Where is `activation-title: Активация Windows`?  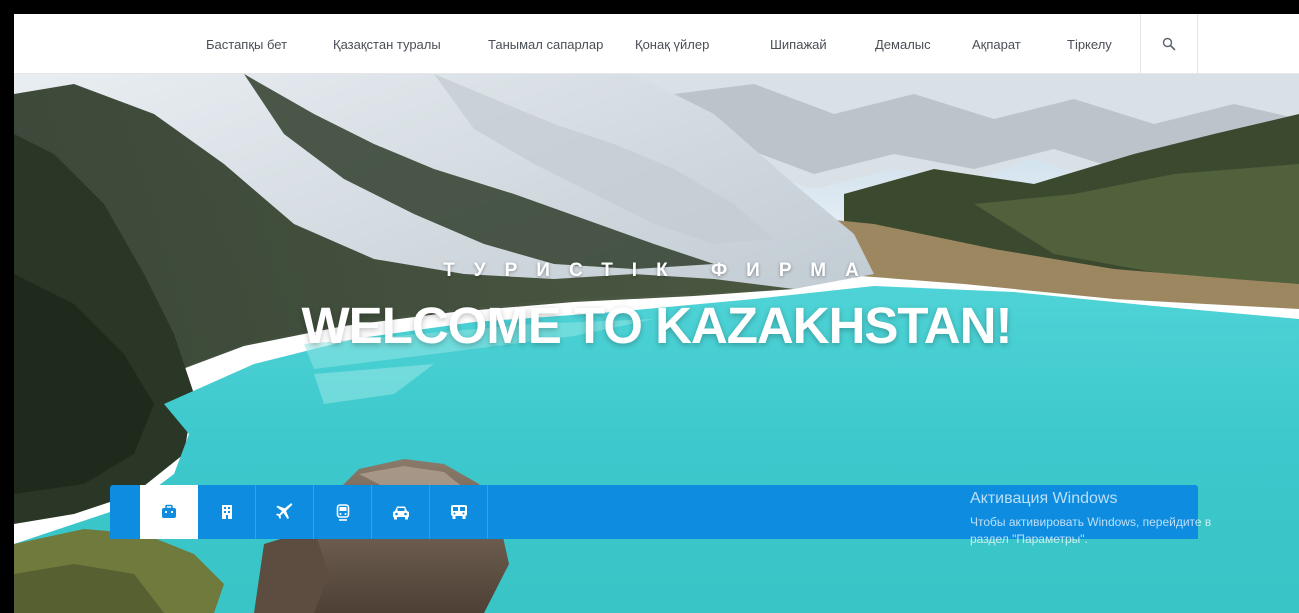
activation-title: Активация Windows is located at coordinates (1044, 498).